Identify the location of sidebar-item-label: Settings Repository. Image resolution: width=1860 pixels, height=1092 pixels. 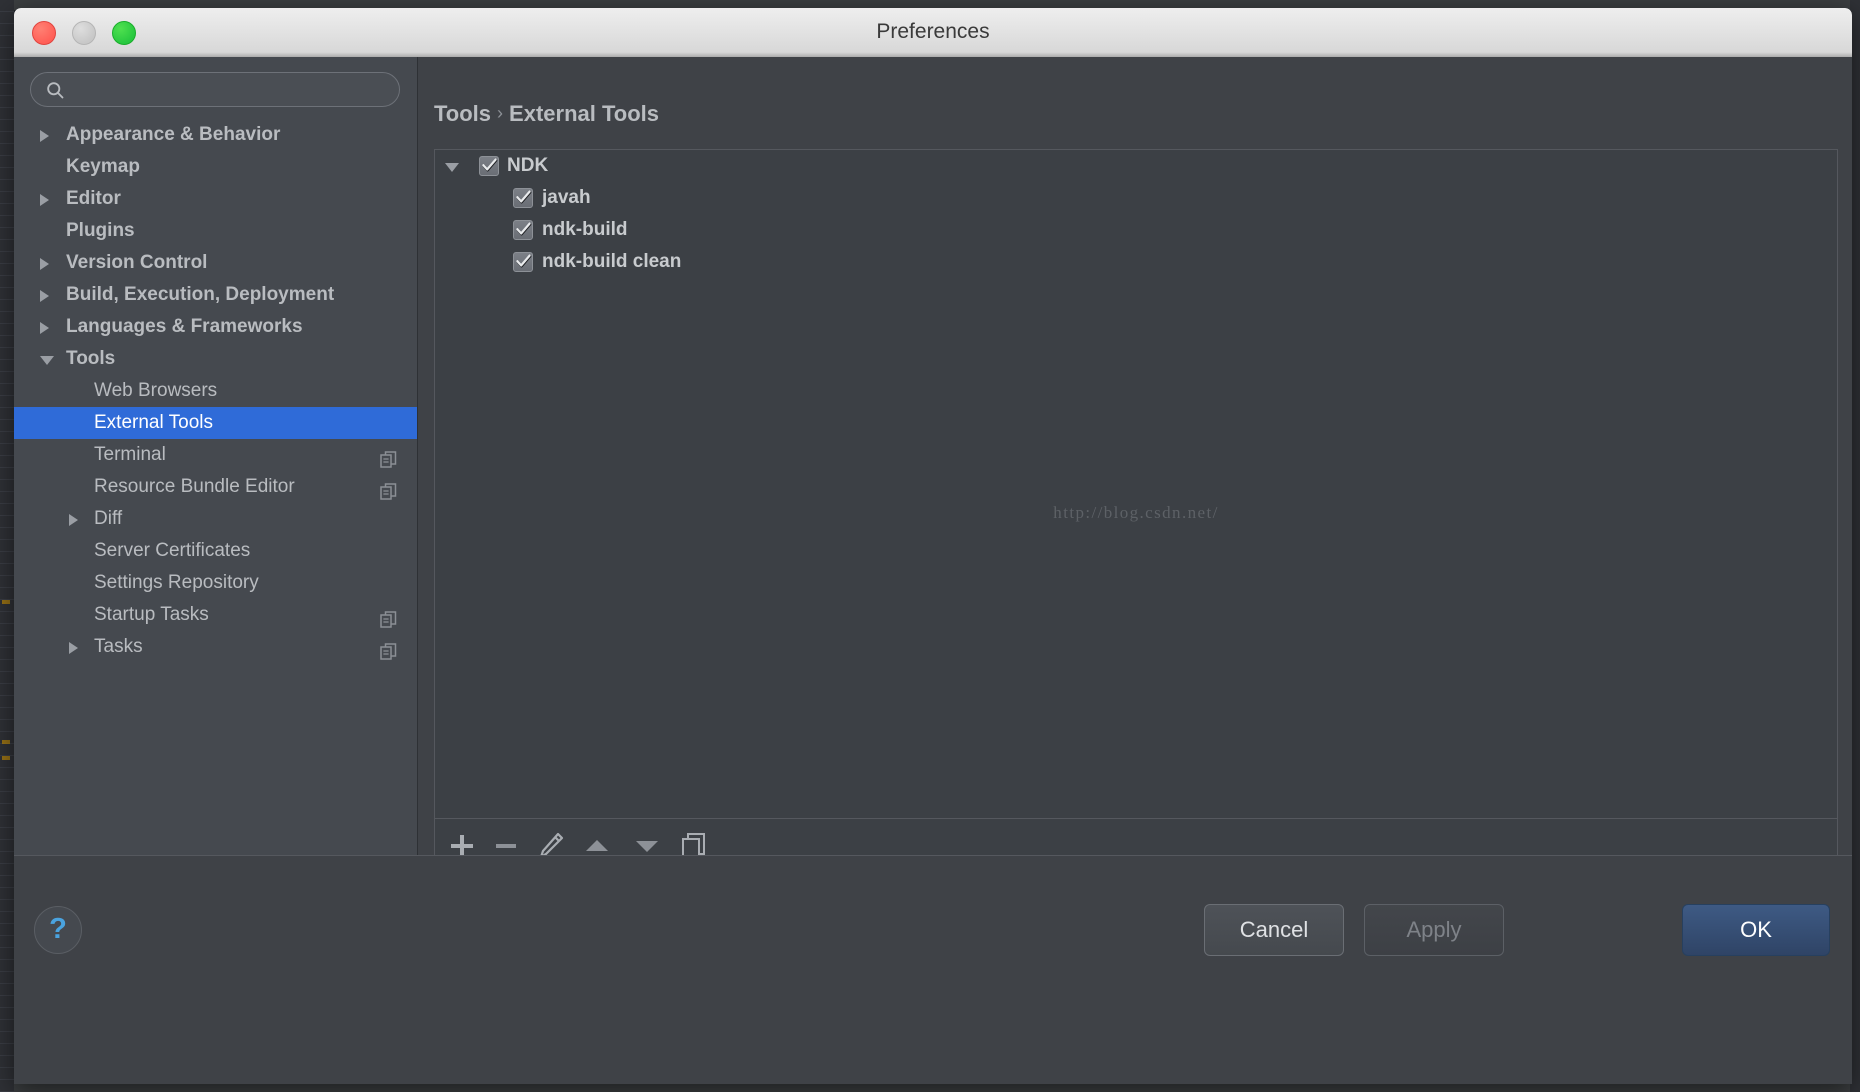
(176, 582).